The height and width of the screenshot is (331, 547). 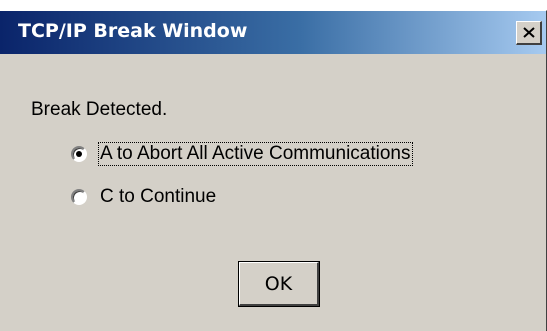 I want to click on radio-selected-dot, so click(x=79, y=154).